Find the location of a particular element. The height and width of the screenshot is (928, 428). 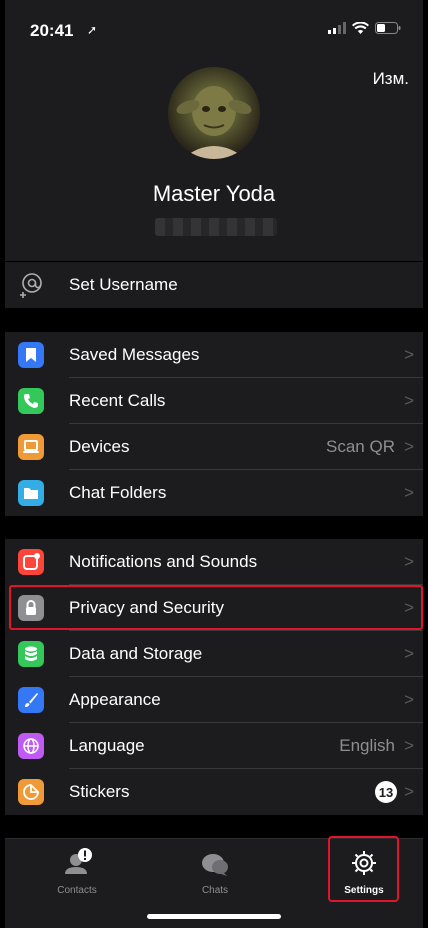

chats-icon is located at coordinates (215, 865).